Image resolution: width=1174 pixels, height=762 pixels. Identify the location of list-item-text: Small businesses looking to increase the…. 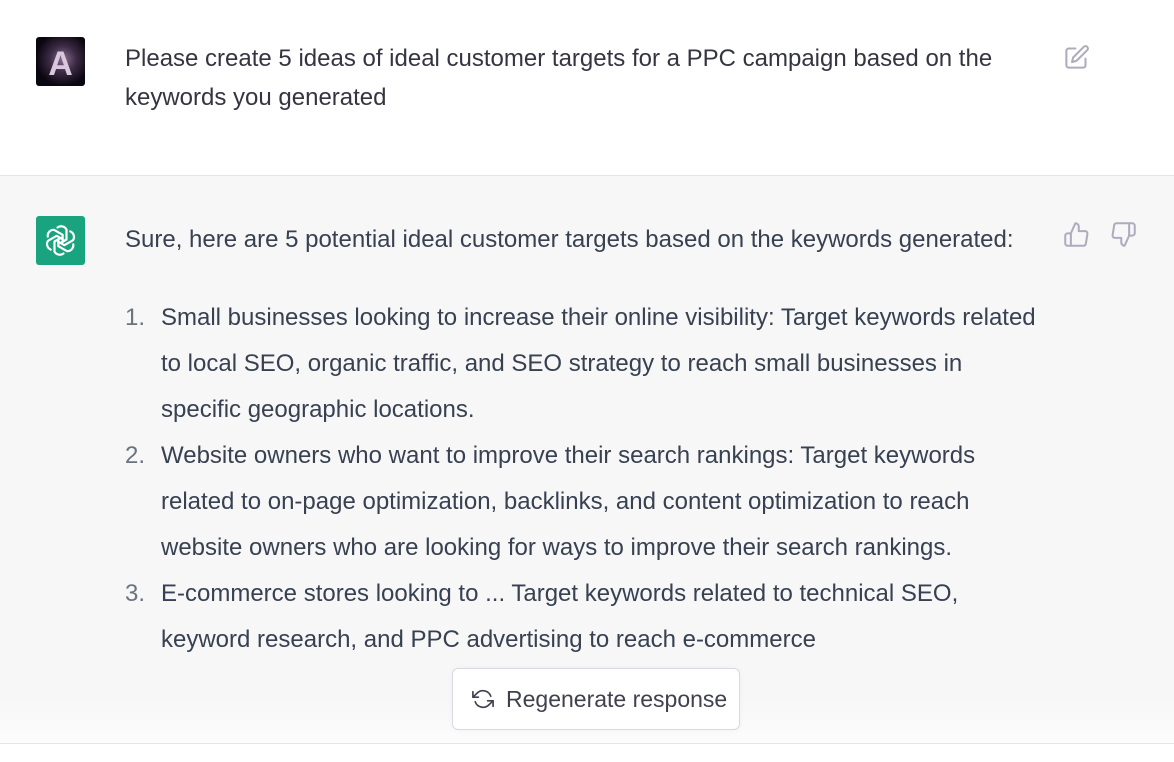
(598, 363).